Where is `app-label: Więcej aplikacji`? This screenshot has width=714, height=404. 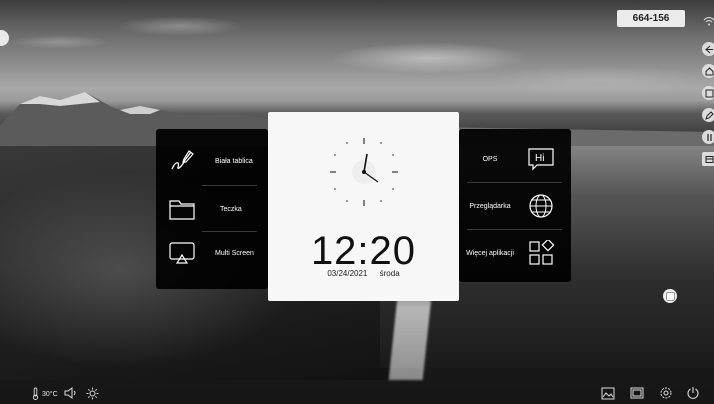
app-label: Więcej aplikacji is located at coordinates (490, 253).